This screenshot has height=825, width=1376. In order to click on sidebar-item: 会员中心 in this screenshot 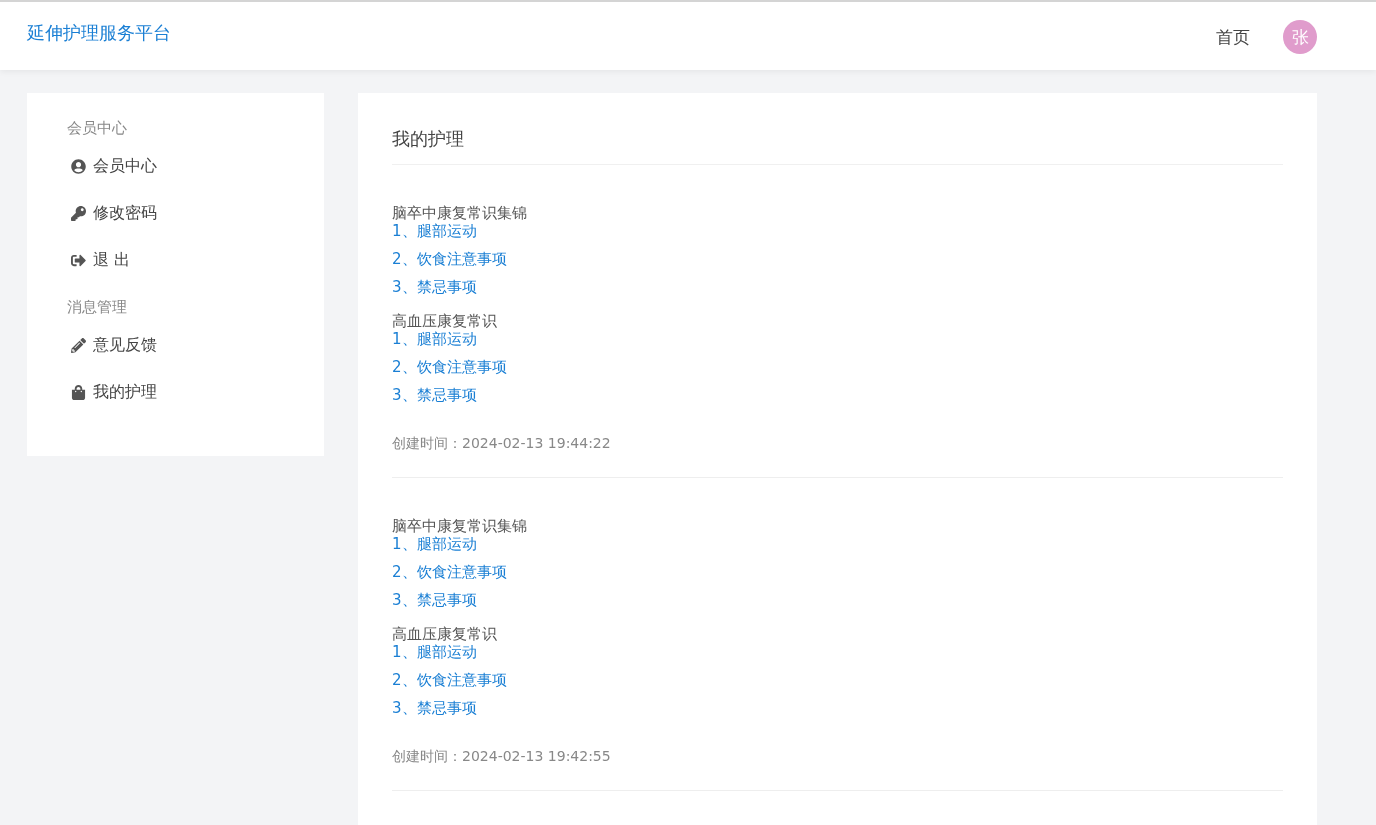, I will do `click(197, 166)`.